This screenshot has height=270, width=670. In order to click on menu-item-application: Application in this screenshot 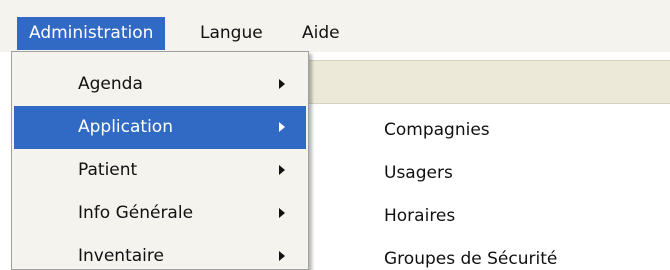, I will do `click(160, 127)`.